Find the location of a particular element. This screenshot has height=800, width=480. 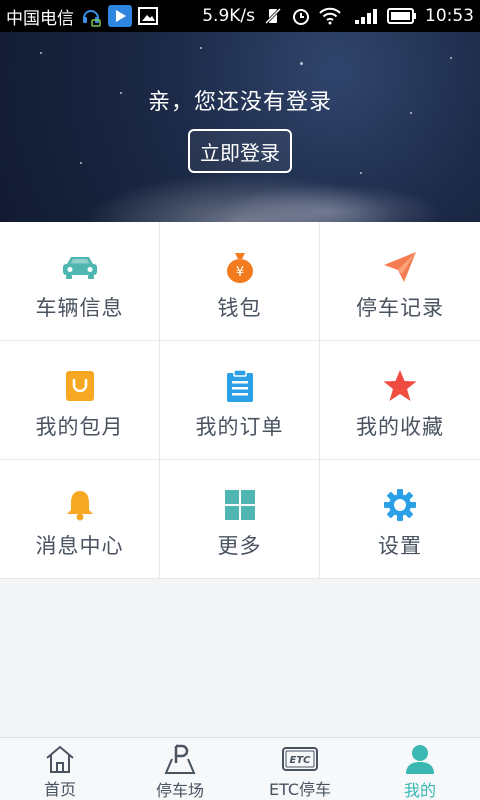

clock: 10:53 is located at coordinates (449, 16).